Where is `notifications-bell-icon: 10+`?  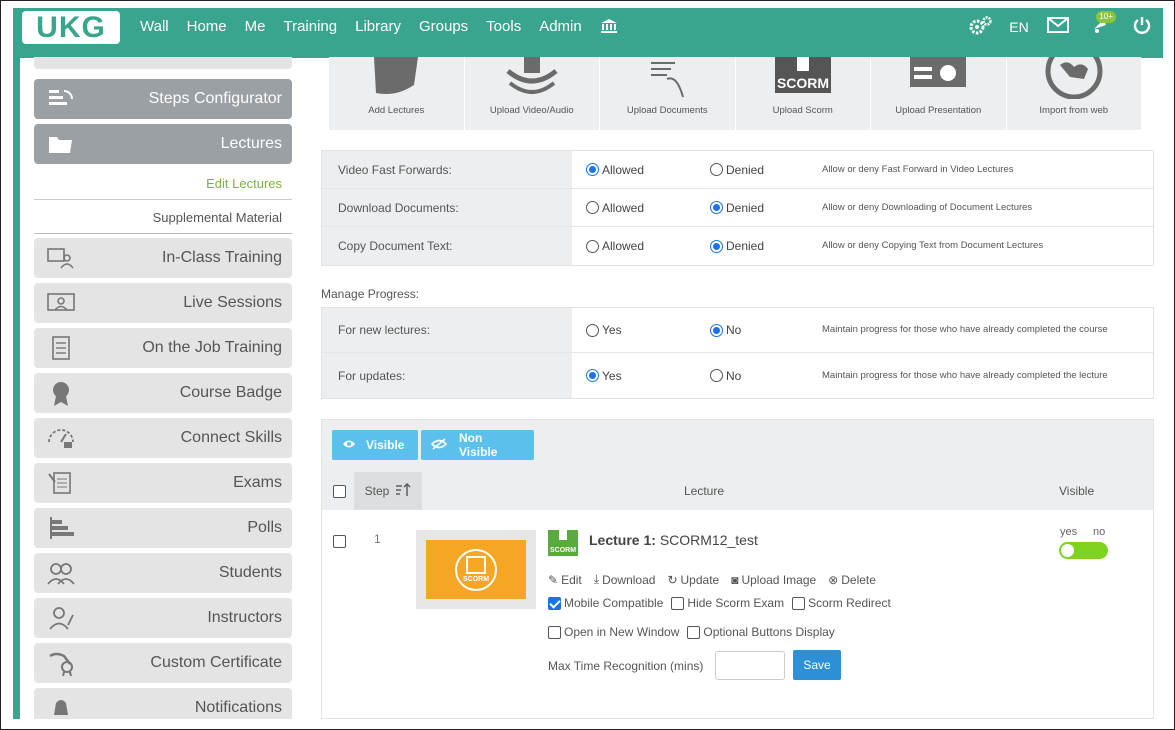 notifications-bell-icon: 10+ is located at coordinates (1100, 24).